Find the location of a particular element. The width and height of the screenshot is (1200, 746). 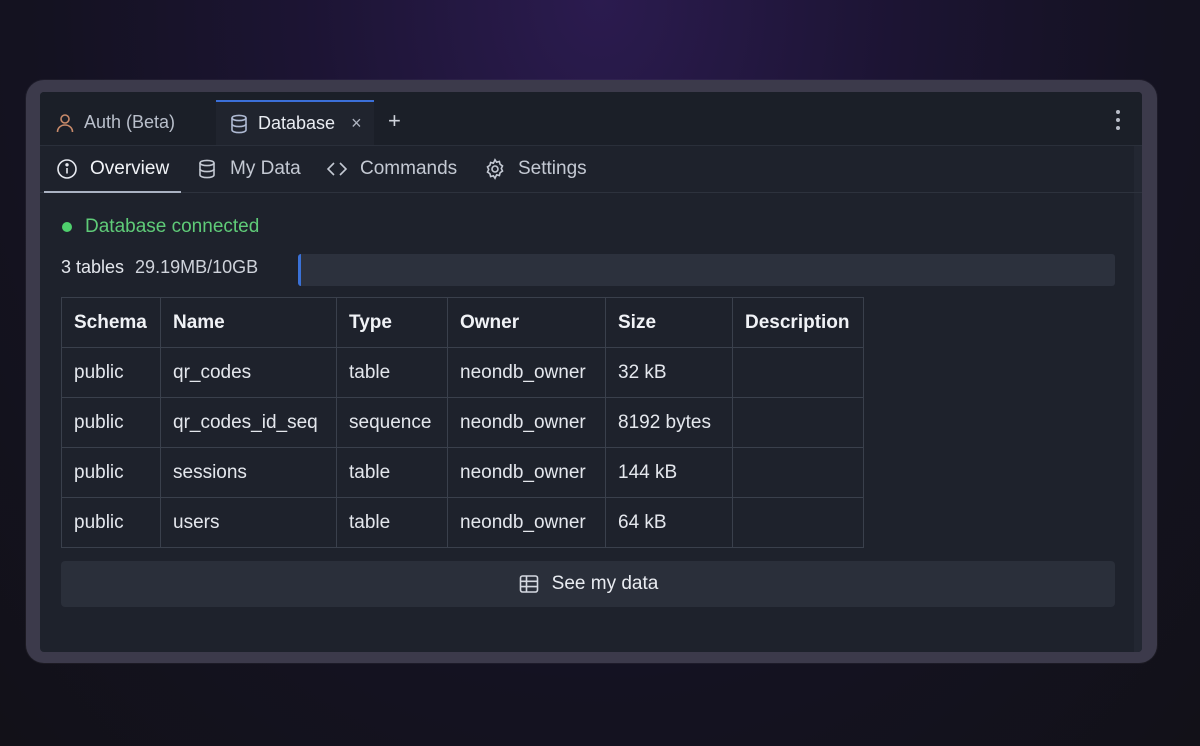

storage-usage: 3 tables 29.19MB/10GB is located at coordinates (159, 267).